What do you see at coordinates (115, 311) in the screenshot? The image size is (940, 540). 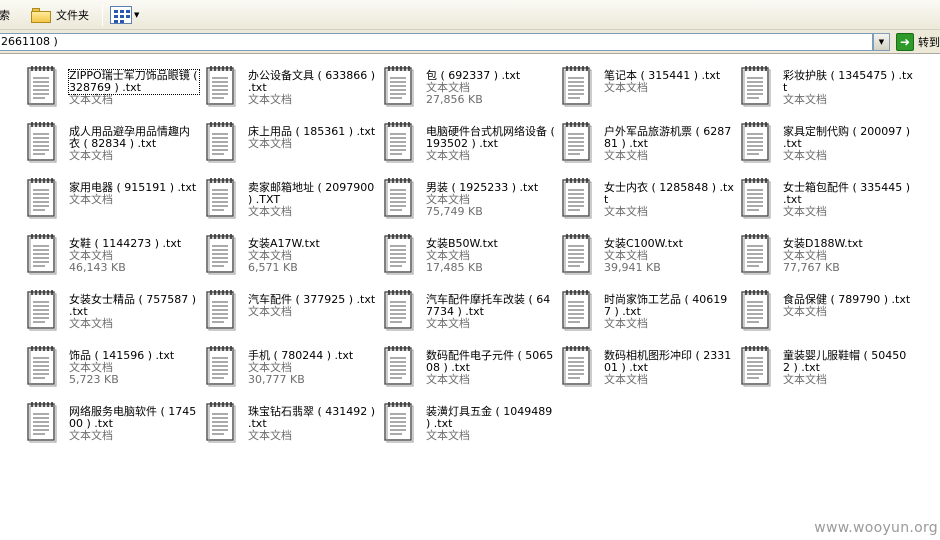 I see `file-item: 女装女士精品 ( 757587 ) .txt 文本文档` at bounding box center [115, 311].